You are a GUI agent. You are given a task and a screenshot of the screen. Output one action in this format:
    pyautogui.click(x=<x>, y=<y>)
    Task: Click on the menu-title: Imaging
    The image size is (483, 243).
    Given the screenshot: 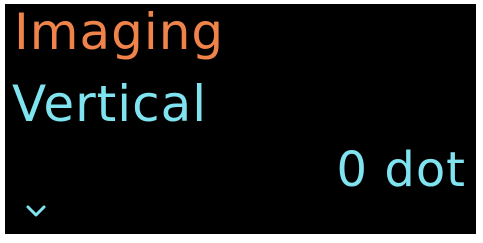 What is the action you would take?
    pyautogui.click(x=119, y=32)
    